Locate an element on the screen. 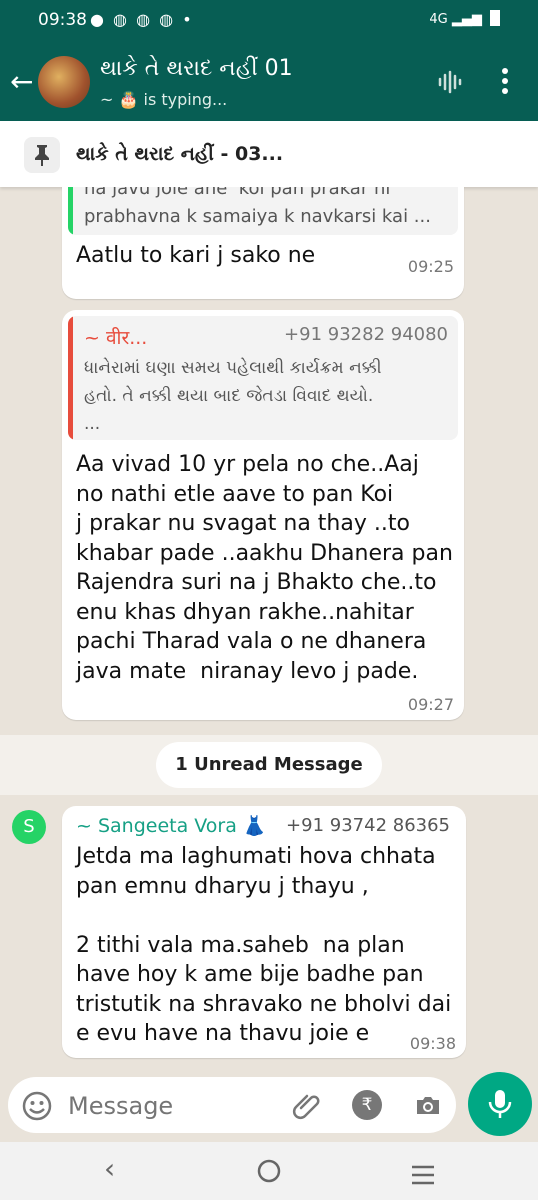 This screenshot has width=538, height=1200. emoji-icon is located at coordinates (37, 1108).